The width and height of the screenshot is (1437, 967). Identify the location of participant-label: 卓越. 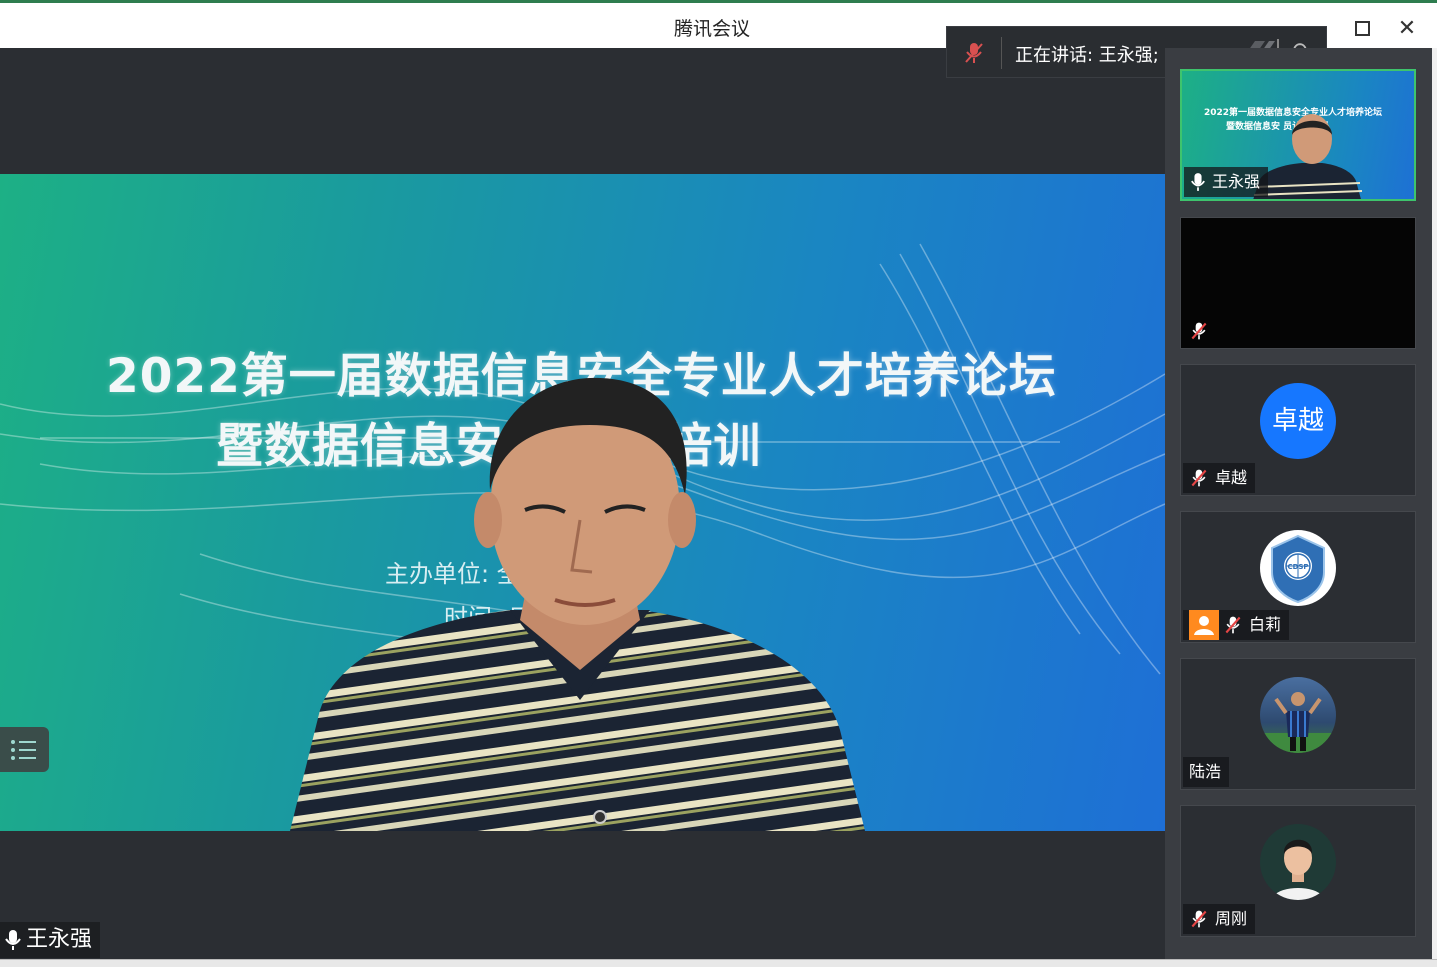
(1219, 478).